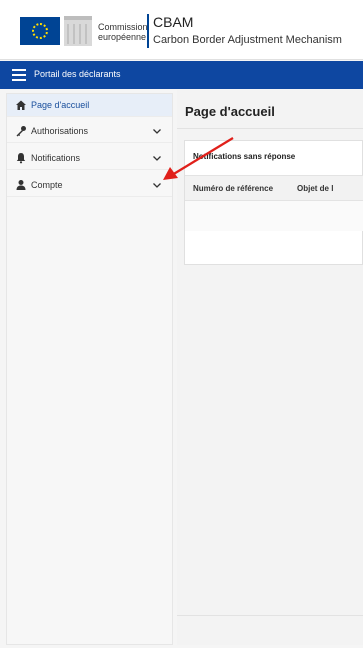 Image resolution: width=363 pixels, height=648 pixels. I want to click on sidebar-item-label: Authorisations, so click(60, 131).